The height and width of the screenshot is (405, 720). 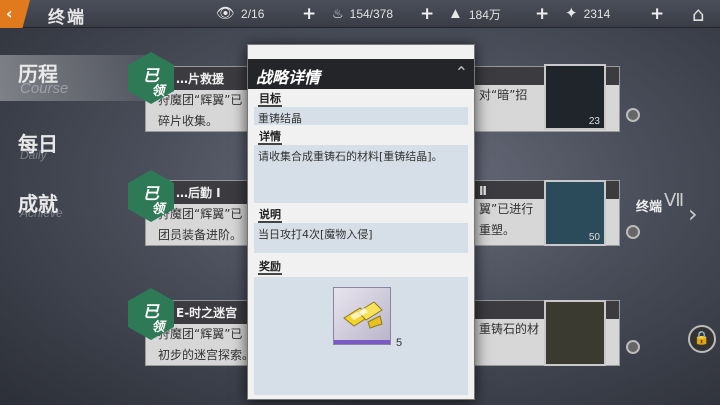 I want to click on nav-sublabel: Daily, so click(x=33, y=155).